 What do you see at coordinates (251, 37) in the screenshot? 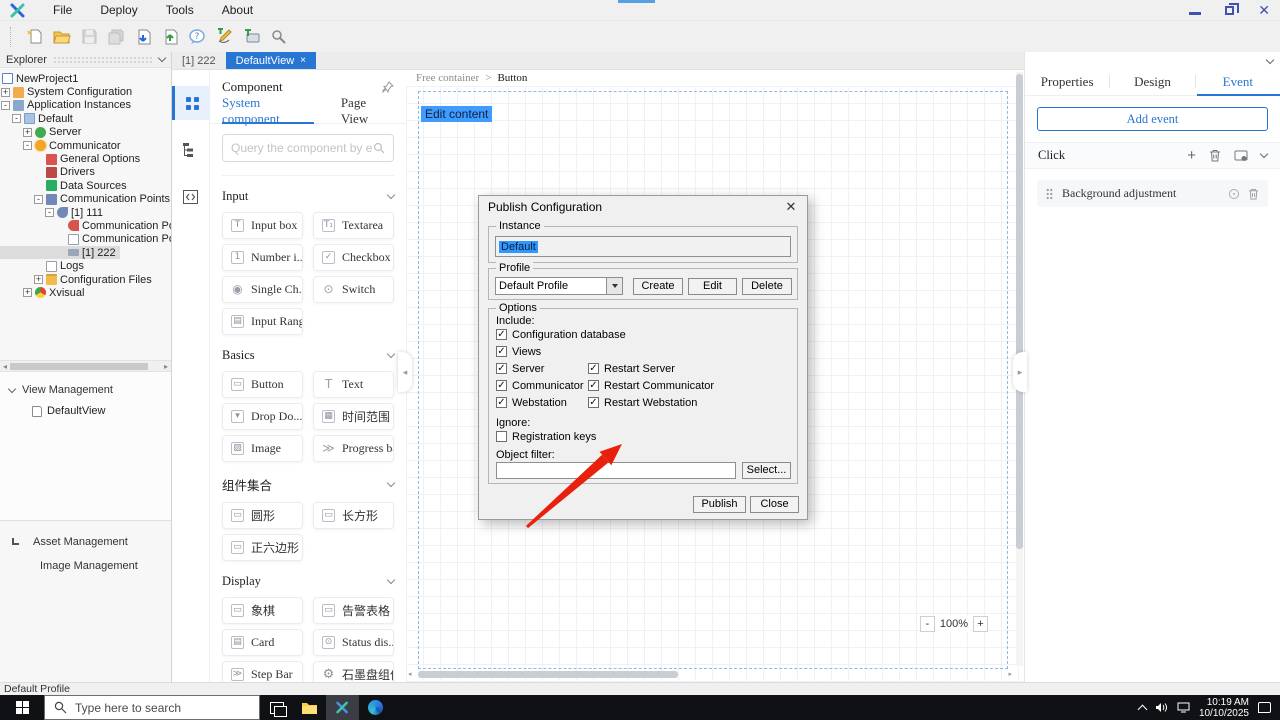
I see `add-config-icon` at bounding box center [251, 37].